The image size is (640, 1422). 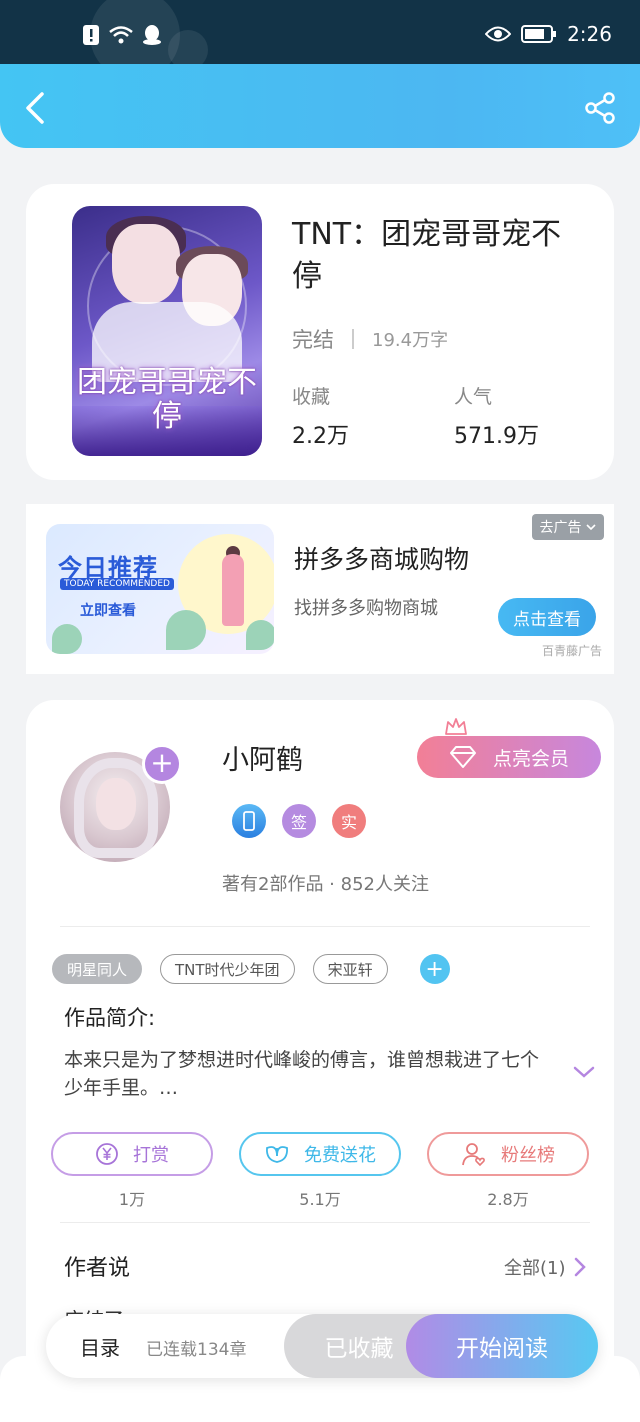 I want to click on qq-icon, so click(x=152, y=35).